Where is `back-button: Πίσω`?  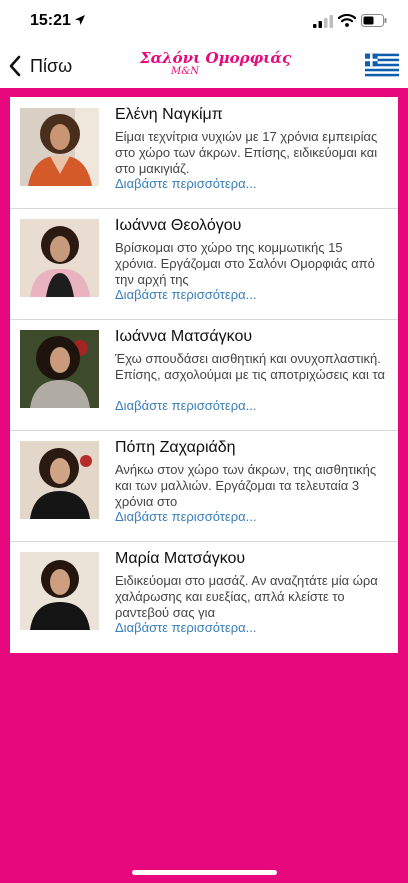 back-button: Πίσω is located at coordinates (40, 66).